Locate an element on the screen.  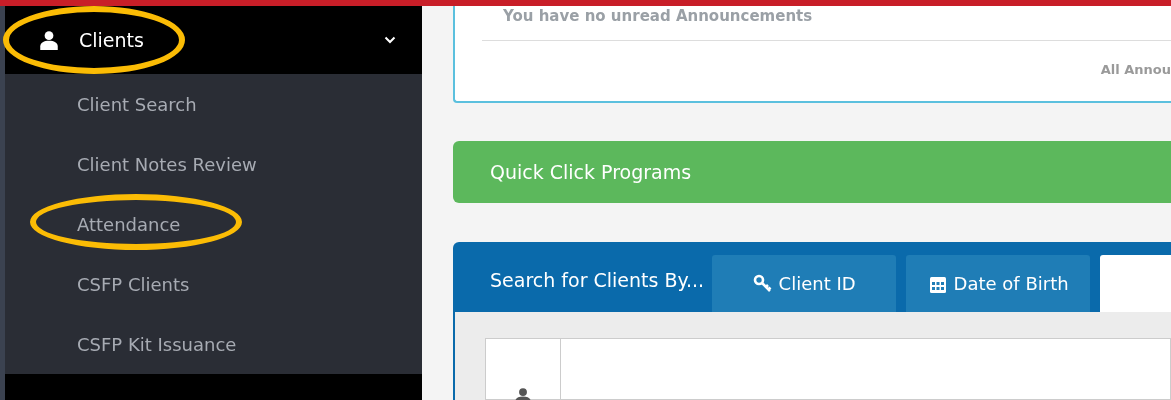
sidebar-item: CSFP Clients is located at coordinates (133, 284).